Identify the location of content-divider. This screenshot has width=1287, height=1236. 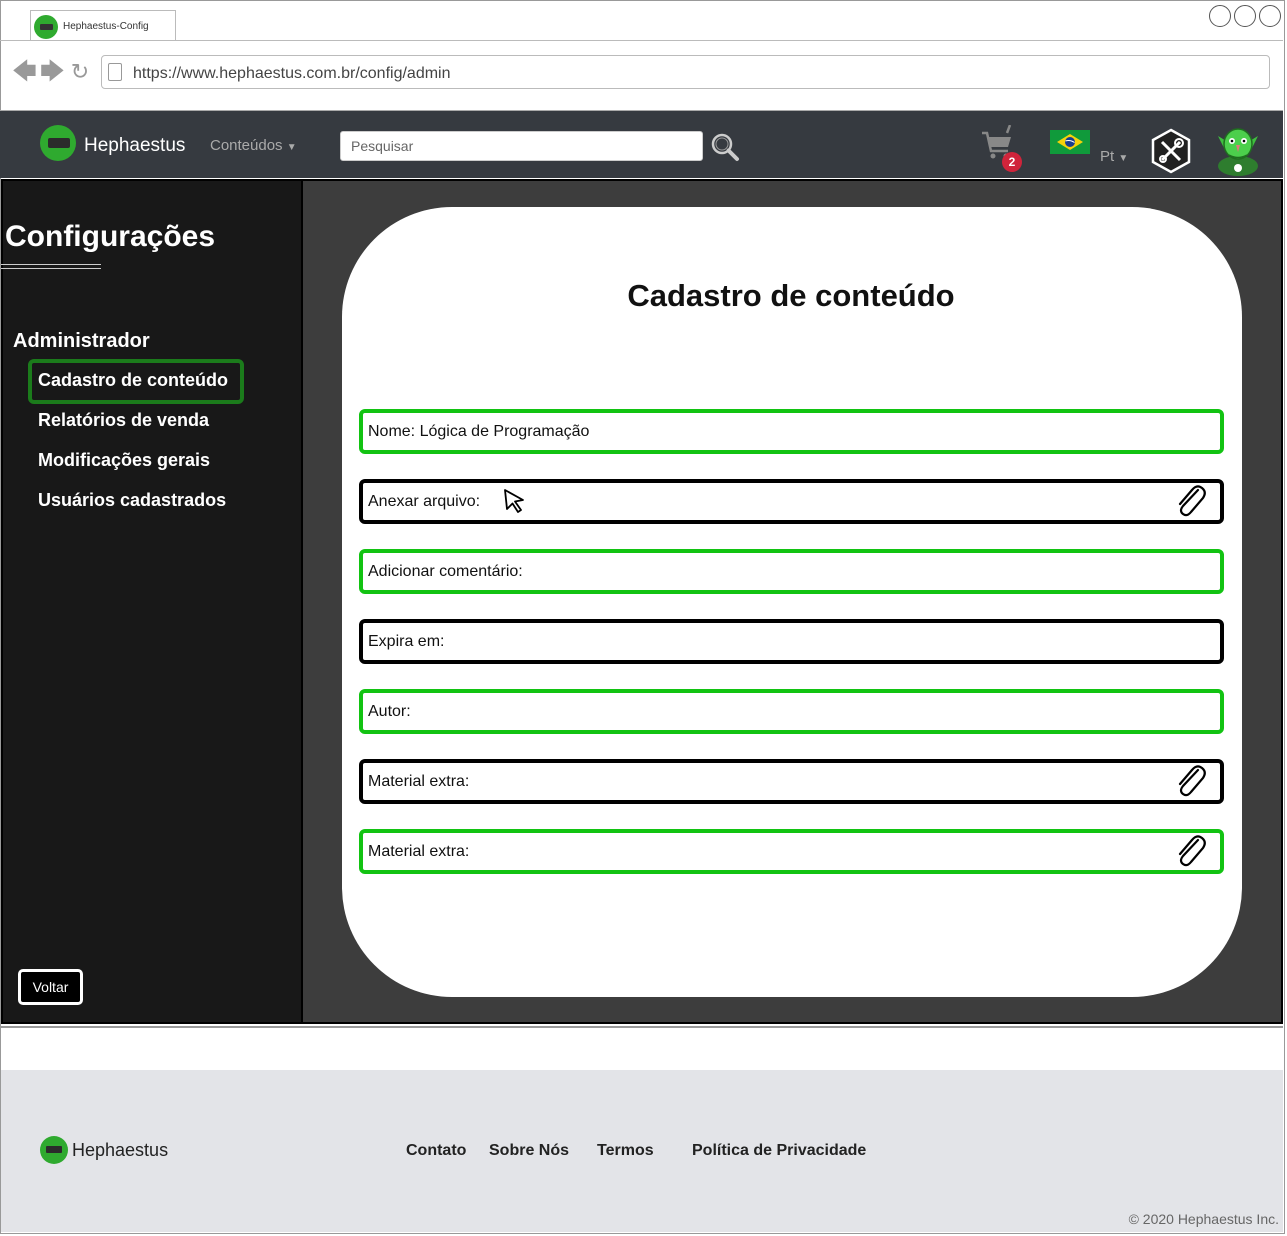
(641, 1027).